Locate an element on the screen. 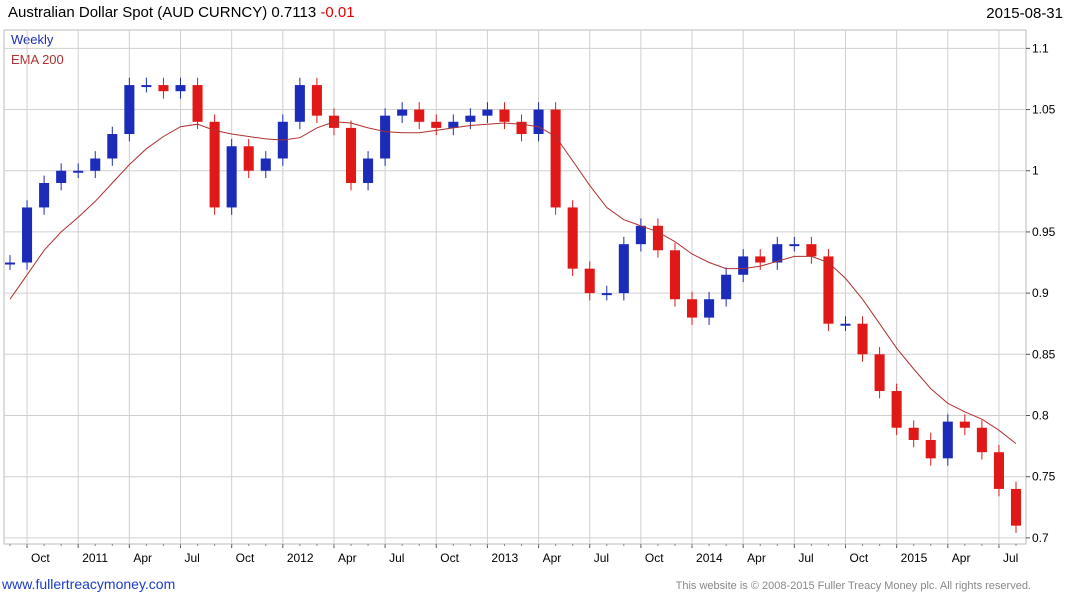  y-axis: 1.1 1.05 1 0.95 0.9 0.85 0.8 0.75 0.7 is located at coordinates (1041, 293).